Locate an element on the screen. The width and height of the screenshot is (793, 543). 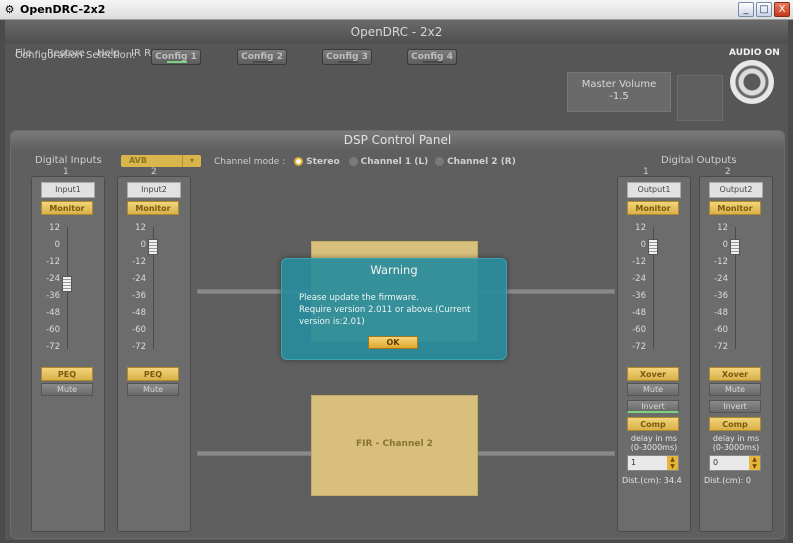
input-2-fader is located at coordinates (153, 247).